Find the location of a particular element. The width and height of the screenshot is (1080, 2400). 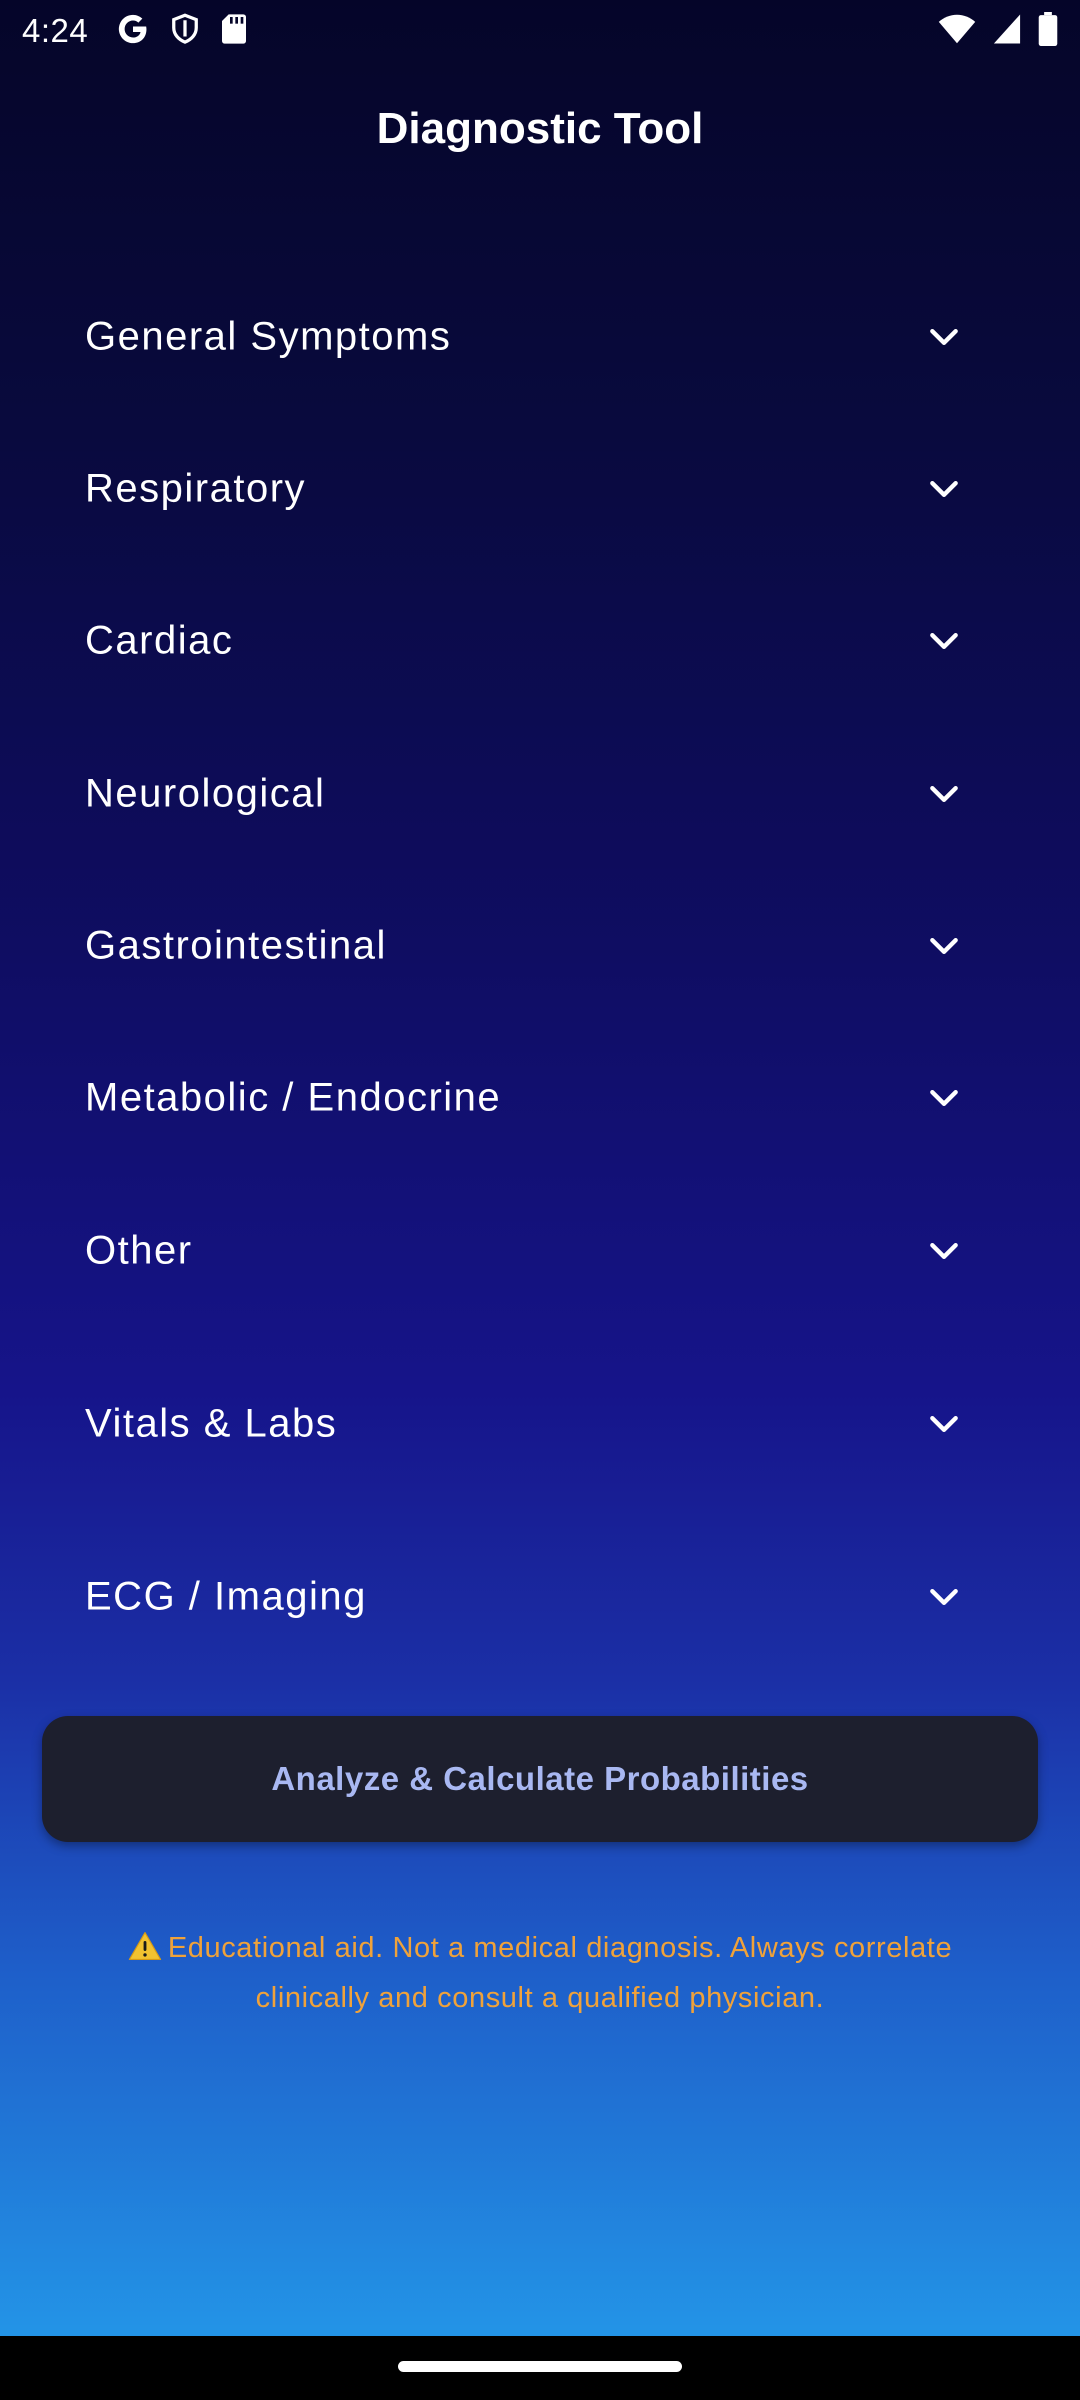

page-title: Diagnostic Tool is located at coordinates (540, 128).